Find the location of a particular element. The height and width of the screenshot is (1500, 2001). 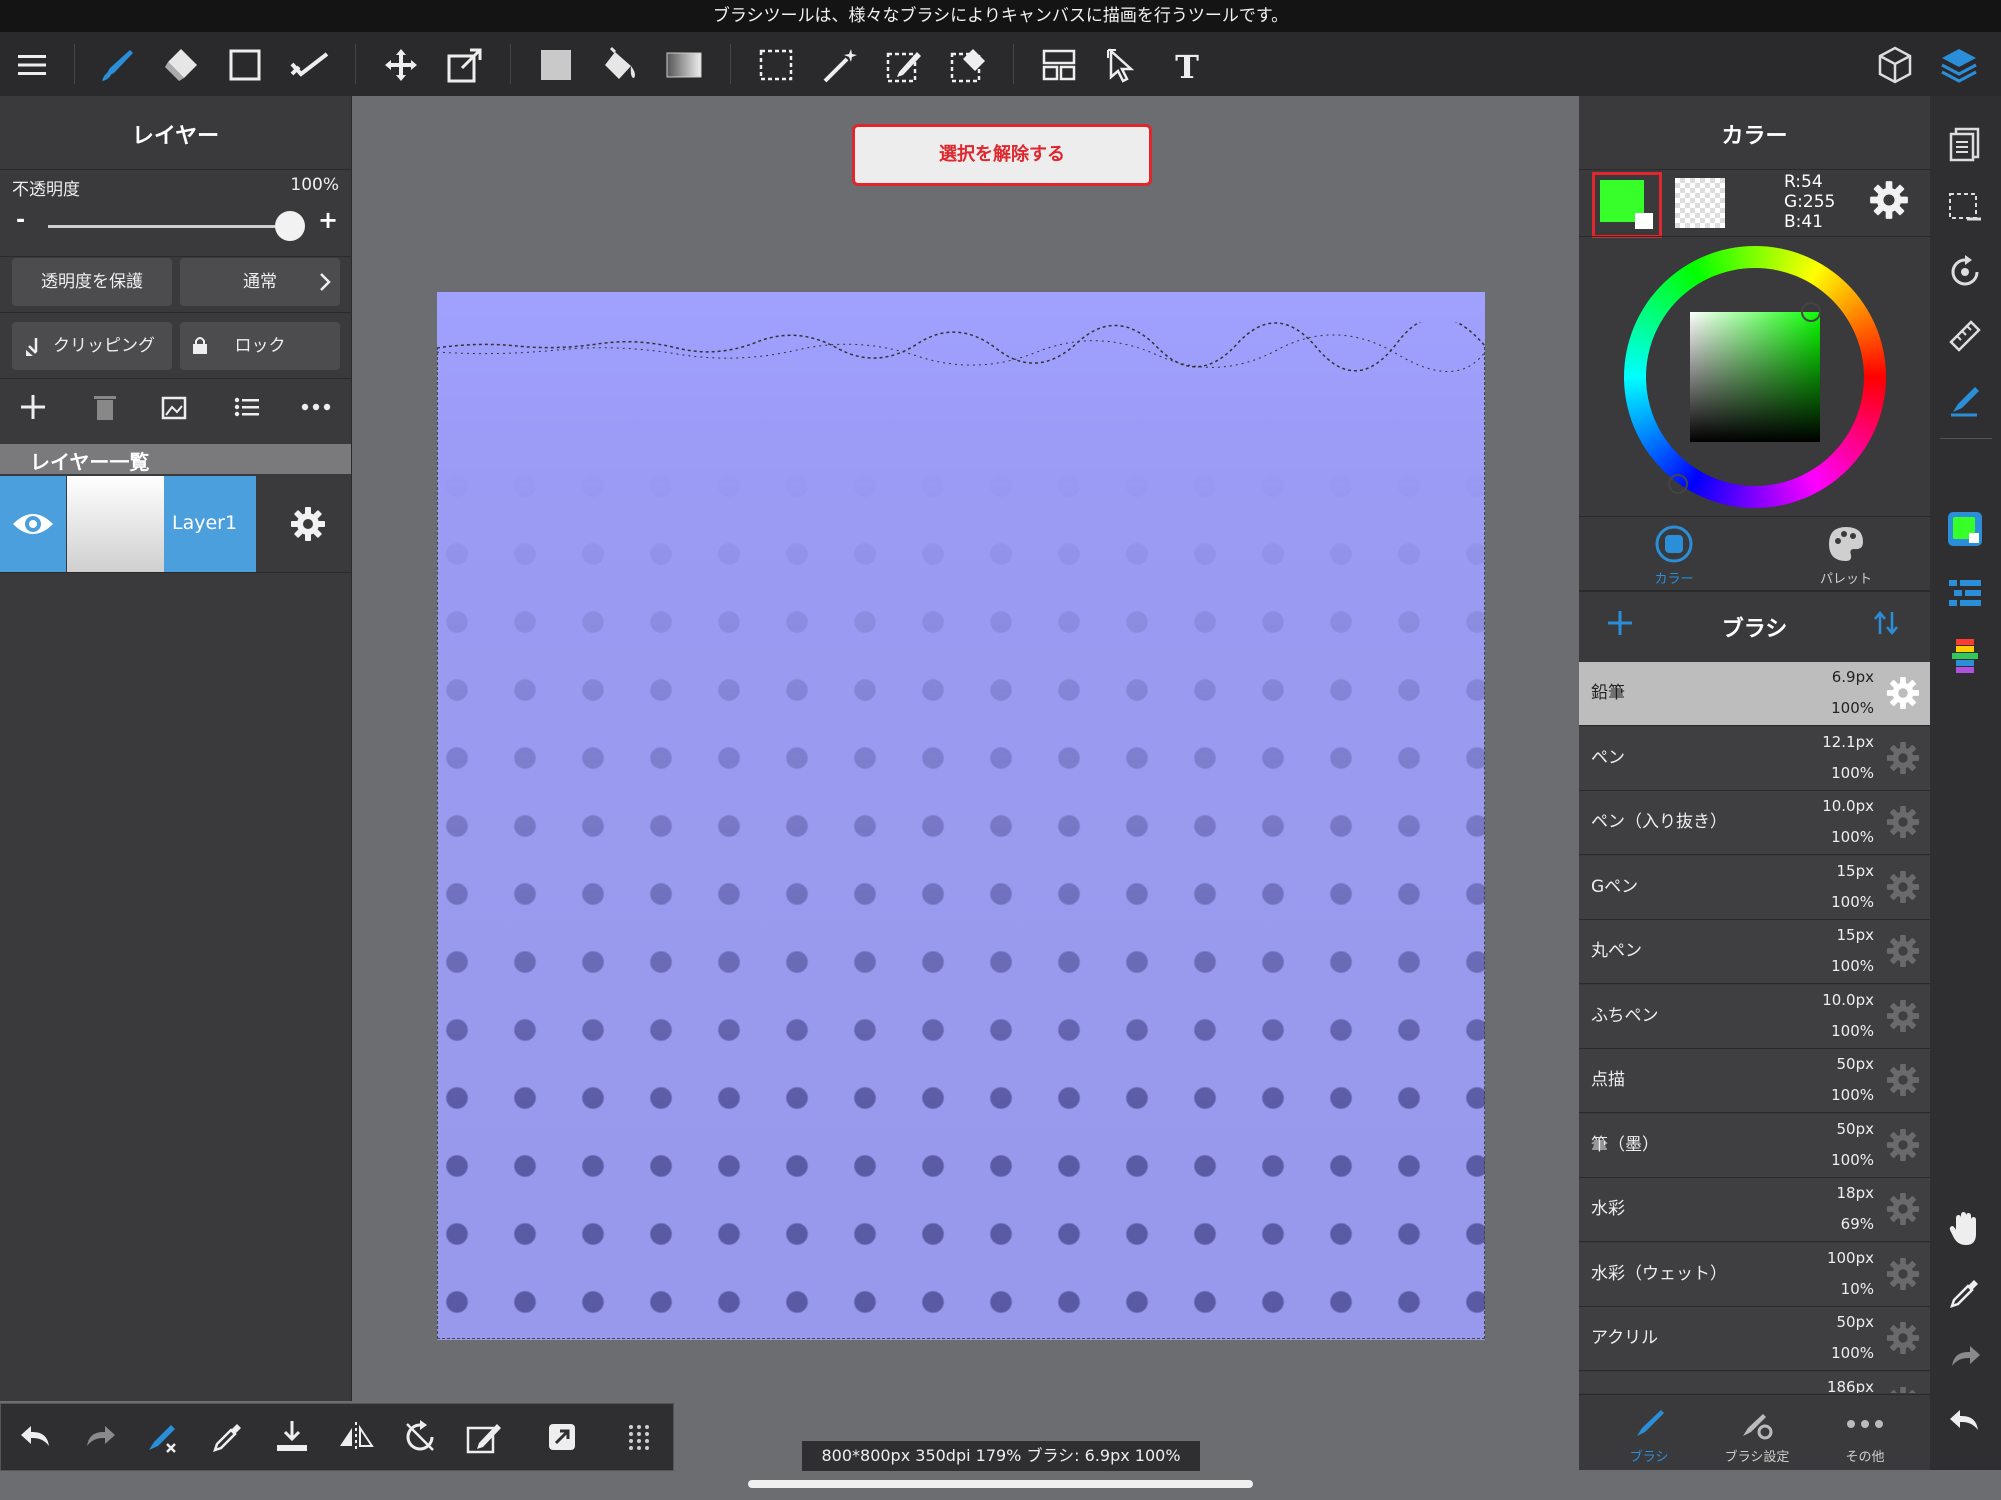

brush-icon is located at coordinates (117, 65).